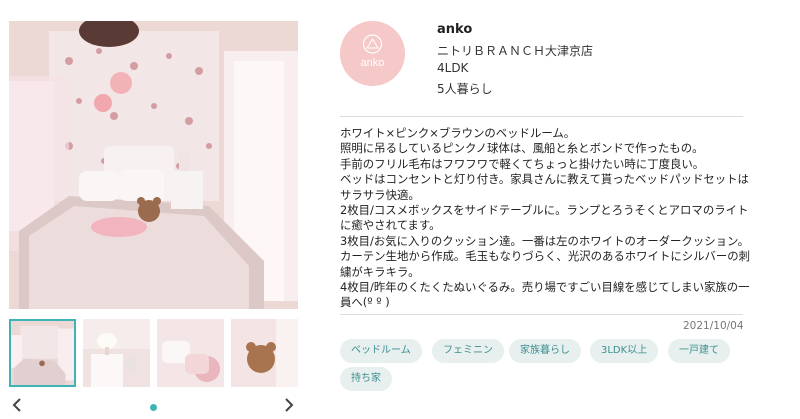 The width and height of the screenshot is (800, 419). I want to click on post-date: 2021/10/04, so click(713, 326).